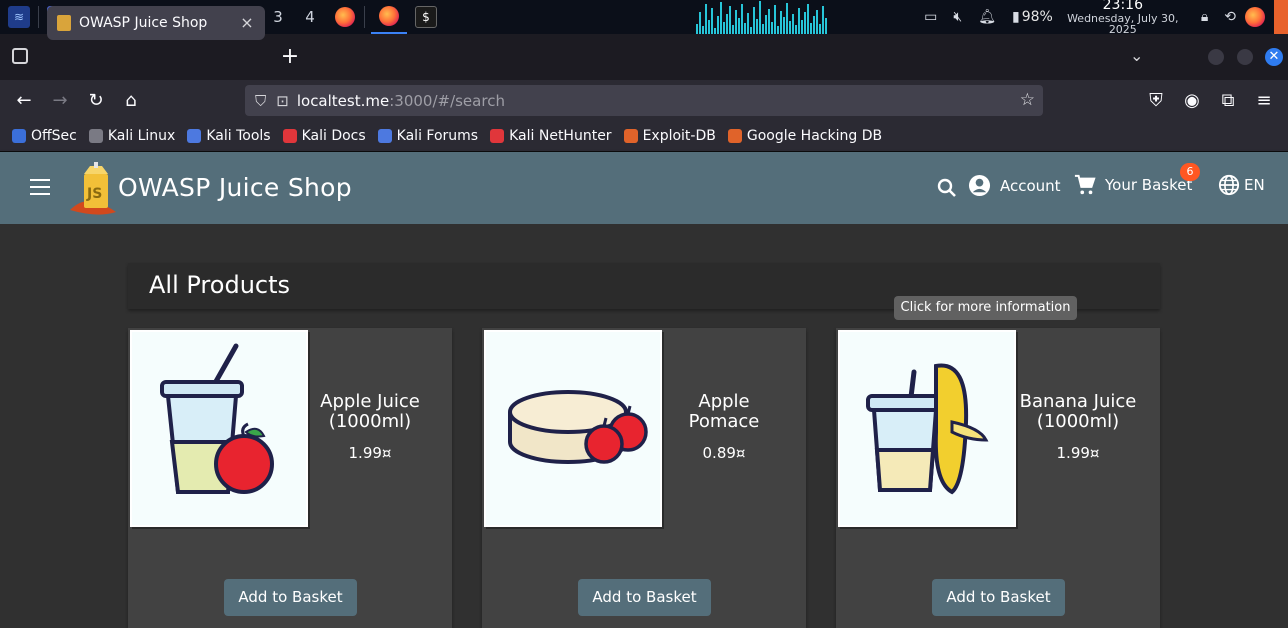  I want to click on kali-menu-icon: ≋, so click(19, 17).